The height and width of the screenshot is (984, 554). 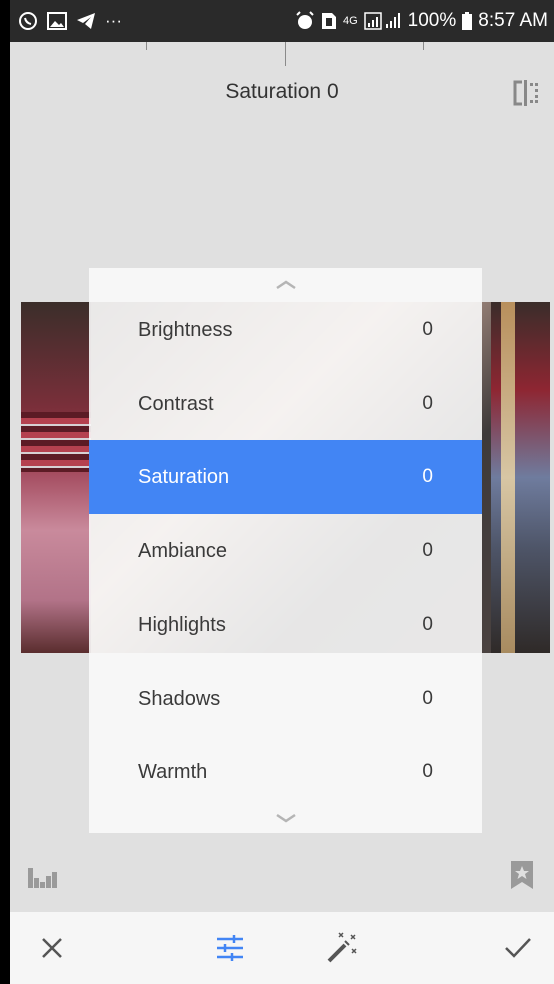 What do you see at coordinates (57, 21) in the screenshot?
I see `gallery-icon` at bounding box center [57, 21].